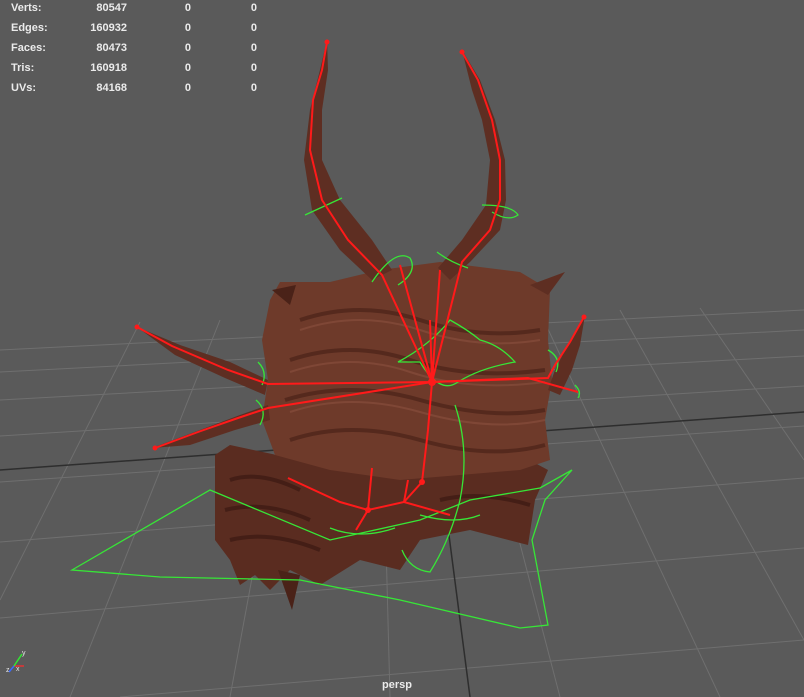 The height and width of the screenshot is (697, 804). Describe the element at coordinates (111, 88) in the screenshot. I see `hud-value-object: 84168` at that location.